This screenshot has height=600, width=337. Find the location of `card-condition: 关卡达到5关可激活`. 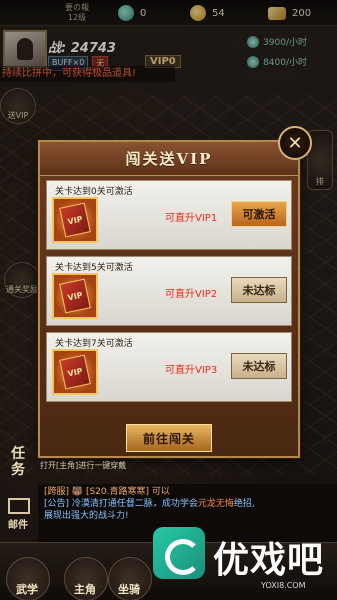

card-condition: 关卡达到5关可激活 is located at coordinates (94, 268).